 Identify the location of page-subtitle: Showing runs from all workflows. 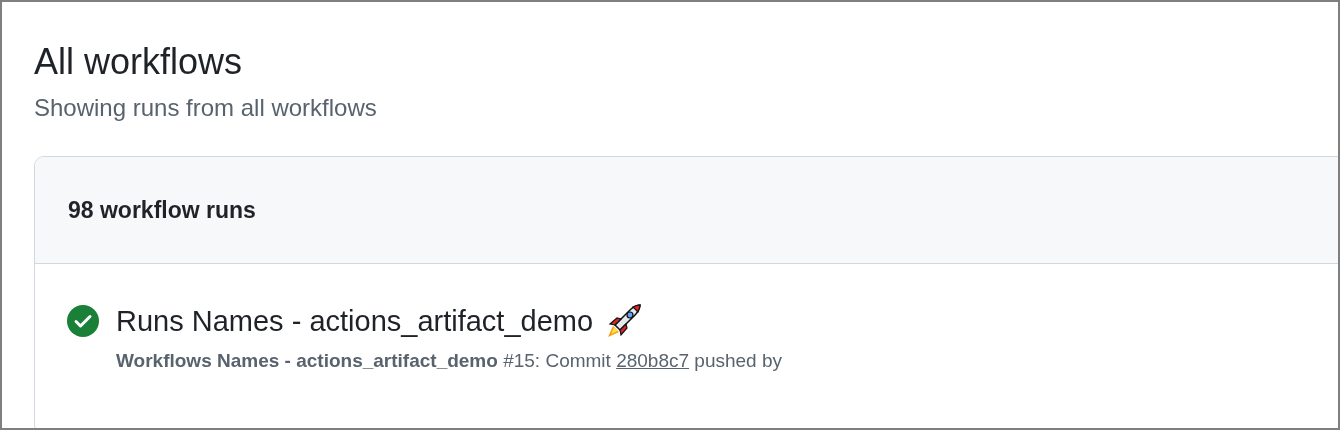
(205, 108).